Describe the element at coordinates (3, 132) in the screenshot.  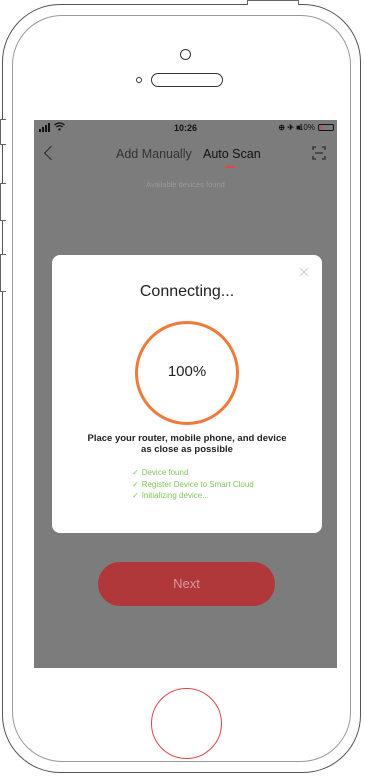
I see `mute-switch` at that location.